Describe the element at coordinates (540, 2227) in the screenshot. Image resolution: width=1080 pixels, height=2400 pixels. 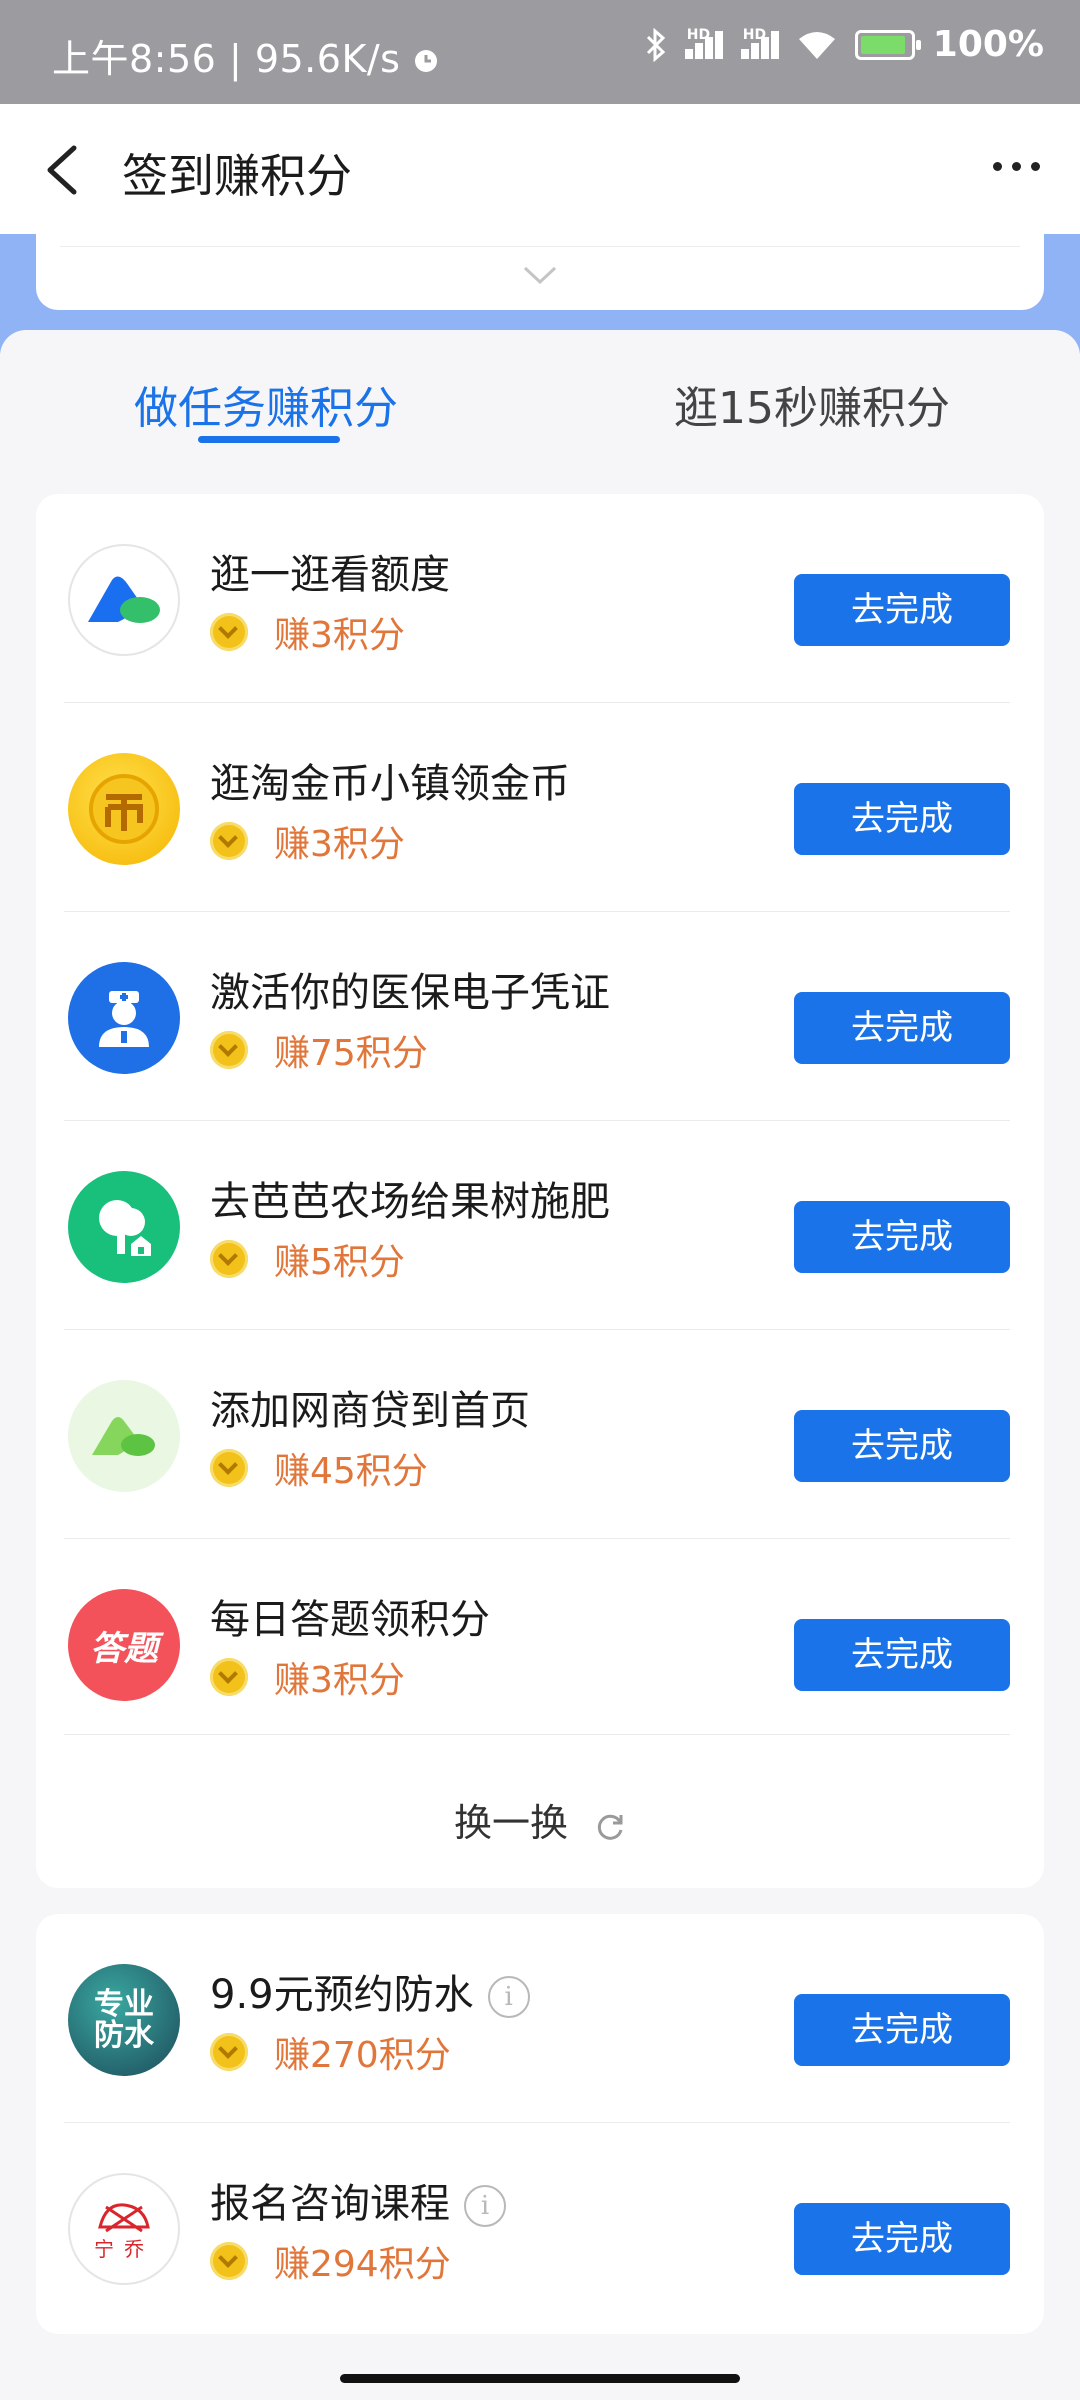
I see `task-row: 宁乔 报名咨询课程 i 赚294积分 去完成` at that location.